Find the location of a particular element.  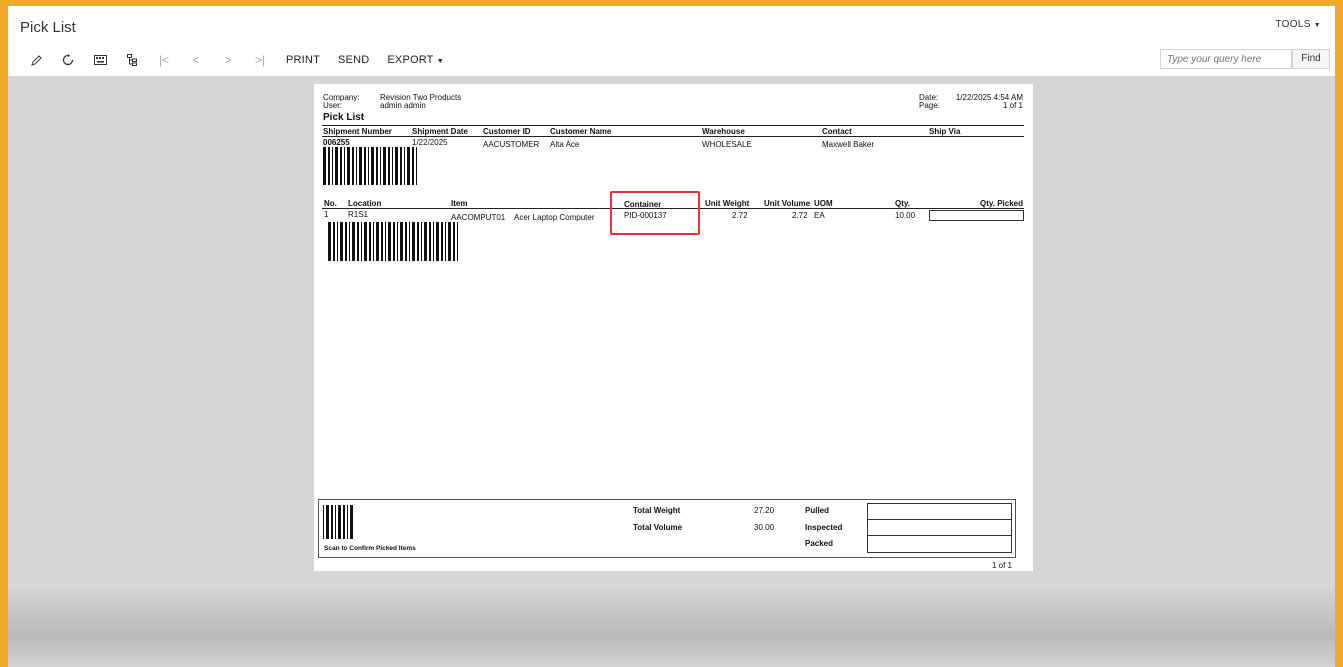

shipment-rule is located at coordinates (673, 136).